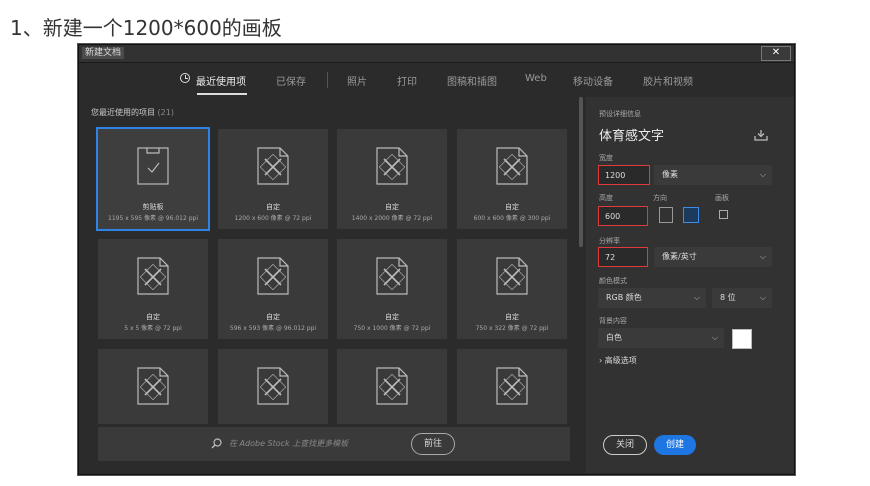  I want to click on preset-details-label: 预设详细信息, so click(620, 114).